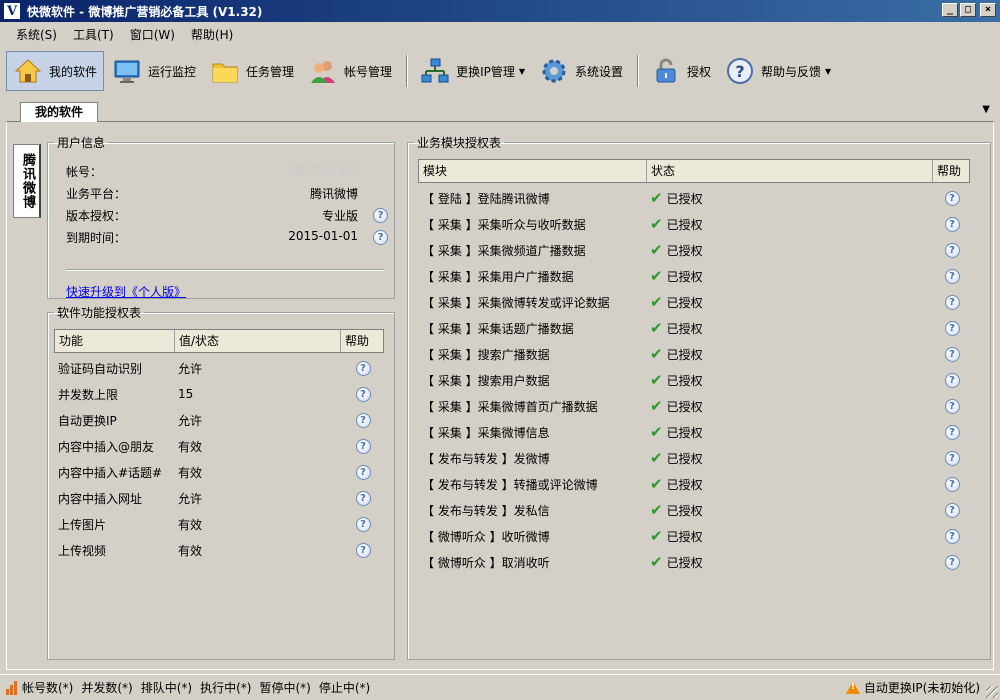 This screenshot has width=1000, height=700. What do you see at coordinates (350, 71) in the screenshot?
I see `accounts-button: 帐号管理` at bounding box center [350, 71].